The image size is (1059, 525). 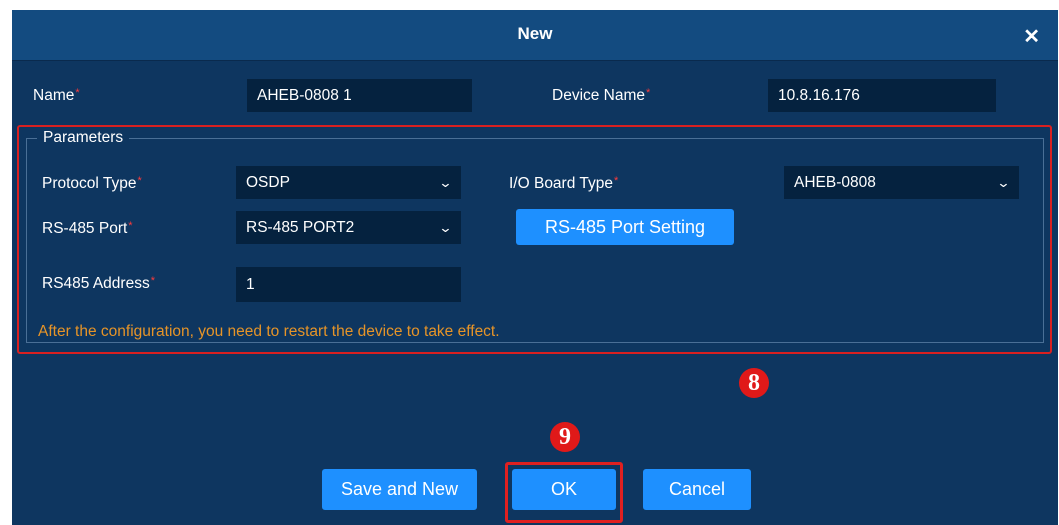 What do you see at coordinates (268, 182) in the screenshot?
I see `protocol-type-value: OSDP` at bounding box center [268, 182].